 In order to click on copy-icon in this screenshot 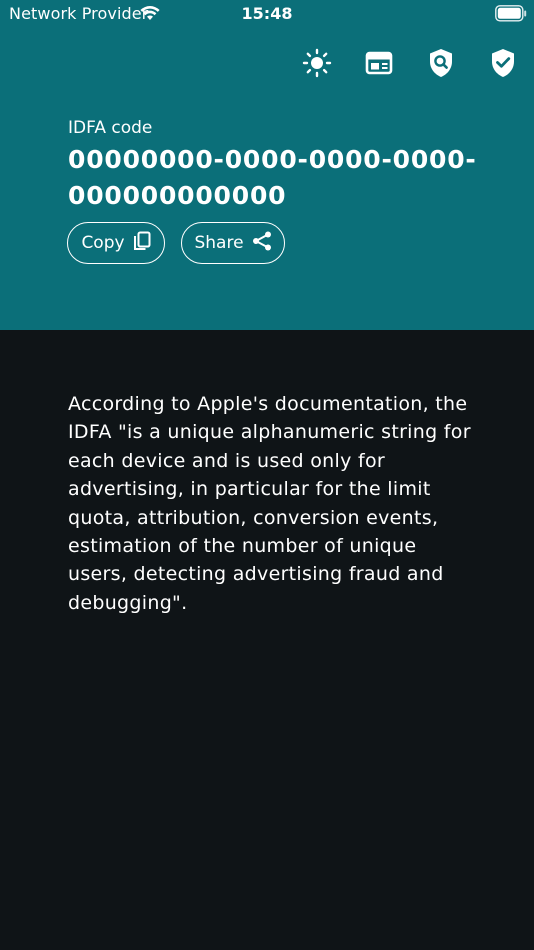, I will do `click(142, 243)`.